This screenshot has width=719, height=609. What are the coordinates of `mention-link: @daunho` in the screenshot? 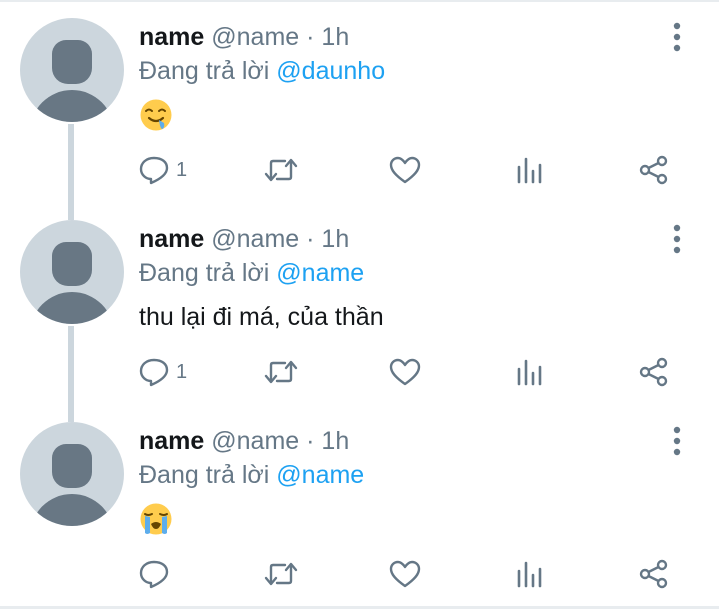 It's located at (330, 71).